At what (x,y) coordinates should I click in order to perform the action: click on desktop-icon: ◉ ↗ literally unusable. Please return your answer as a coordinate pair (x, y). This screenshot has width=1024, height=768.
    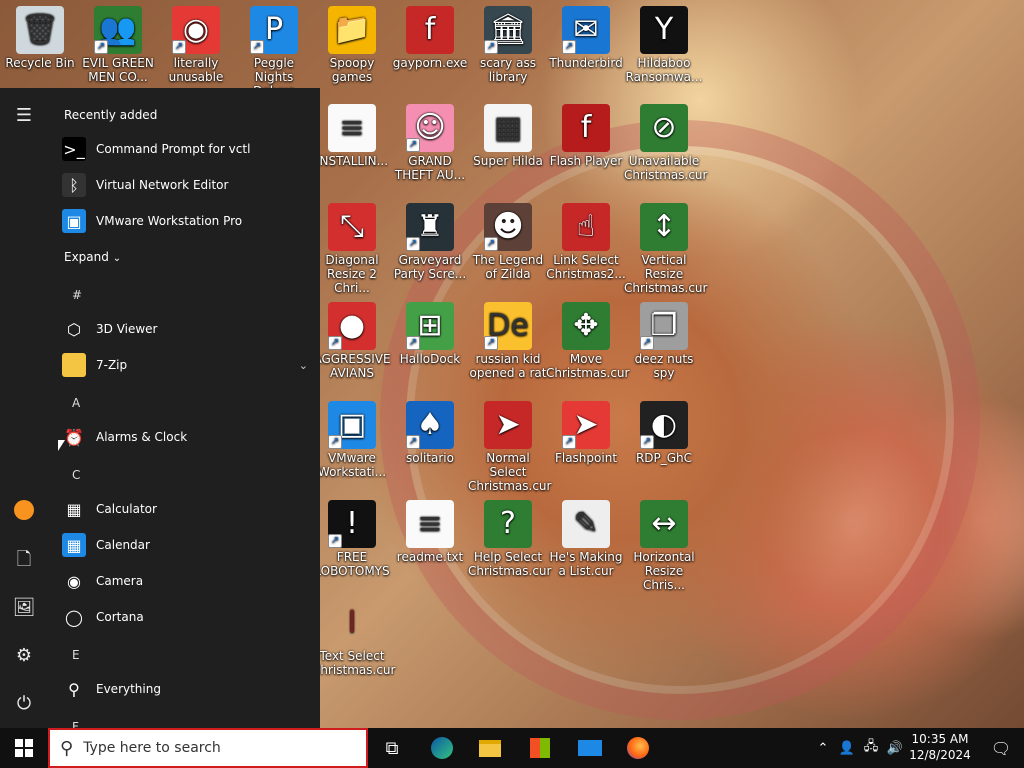
    Looking at the image, I should click on (196, 45).